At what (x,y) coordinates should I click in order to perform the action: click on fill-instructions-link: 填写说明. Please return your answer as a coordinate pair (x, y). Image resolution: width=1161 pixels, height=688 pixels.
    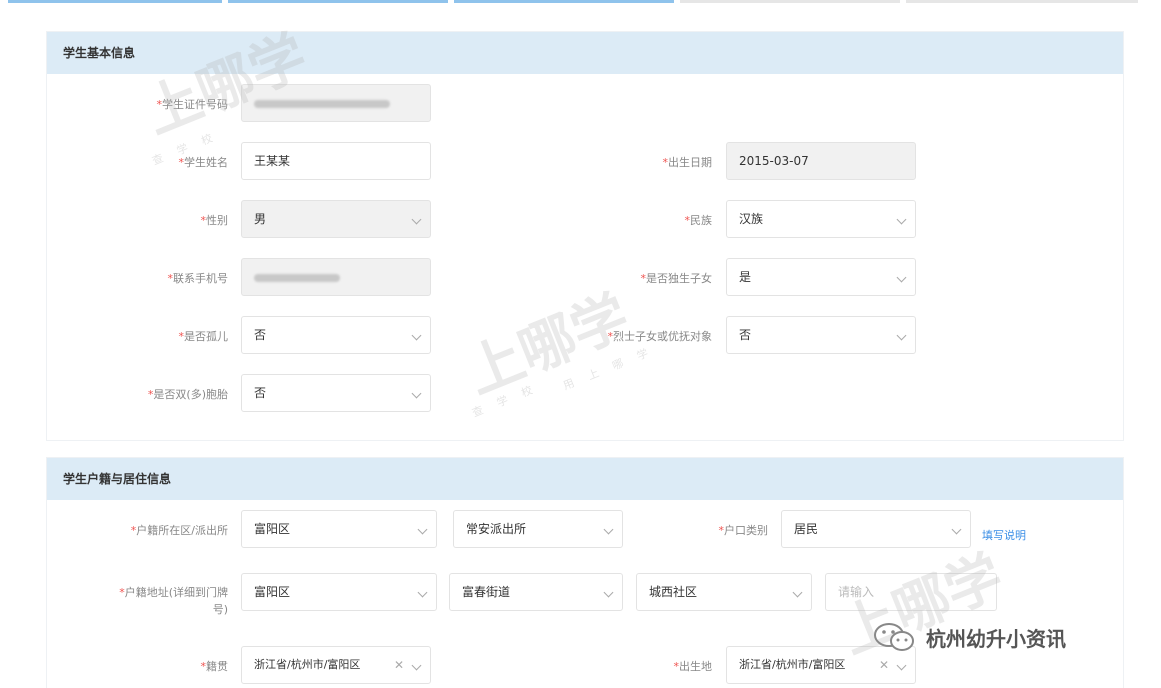
    Looking at the image, I should click on (1004, 535).